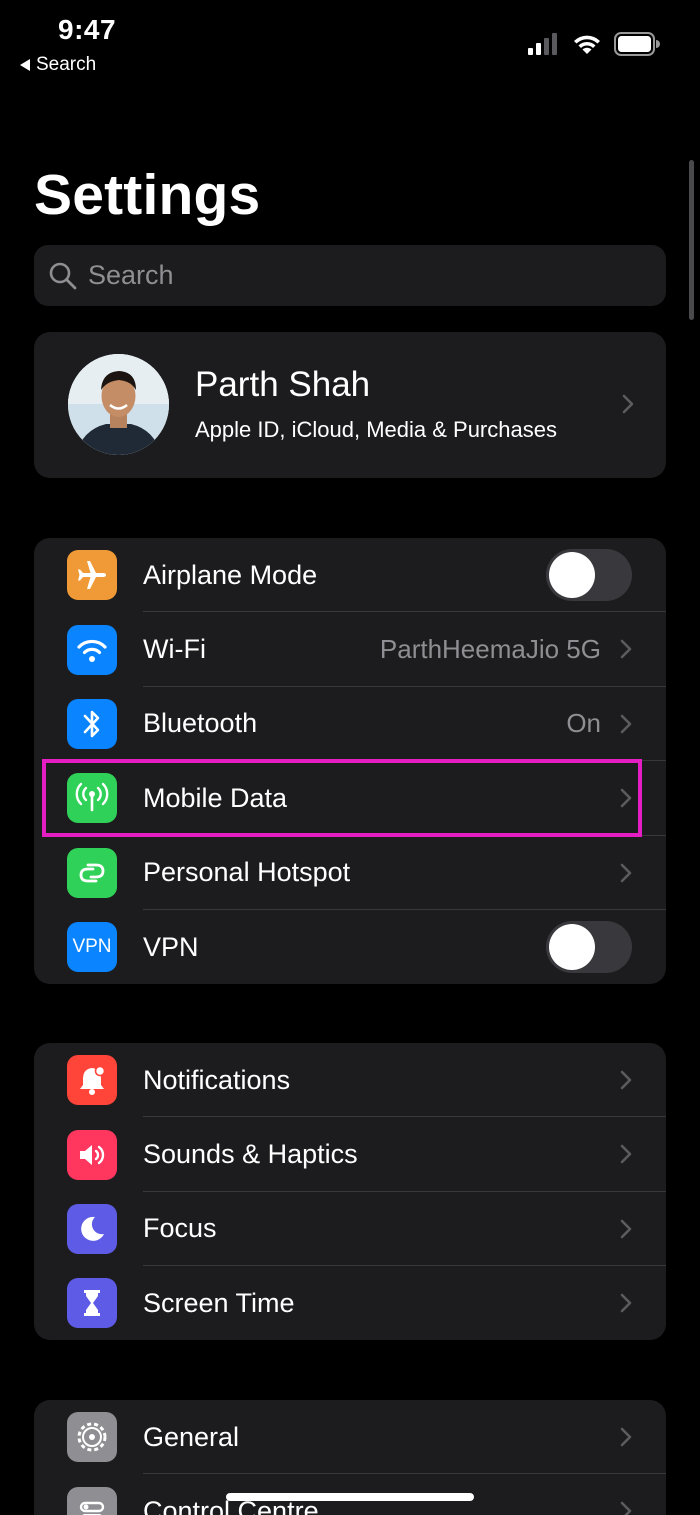  What do you see at coordinates (25, 65) in the screenshot?
I see `back-arrow-icon` at bounding box center [25, 65].